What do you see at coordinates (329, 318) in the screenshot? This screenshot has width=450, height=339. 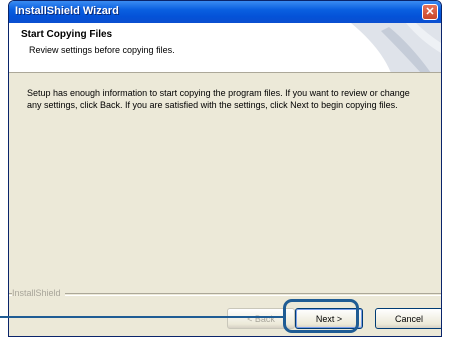 I see `next-button: Next >` at bounding box center [329, 318].